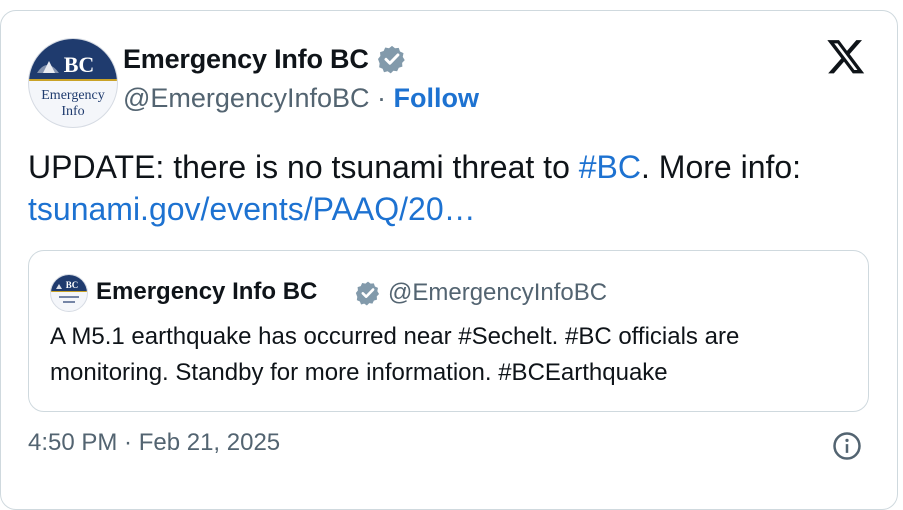 The height and width of the screenshot is (510, 903). What do you see at coordinates (847, 446) in the screenshot?
I see `info-icon` at bounding box center [847, 446].